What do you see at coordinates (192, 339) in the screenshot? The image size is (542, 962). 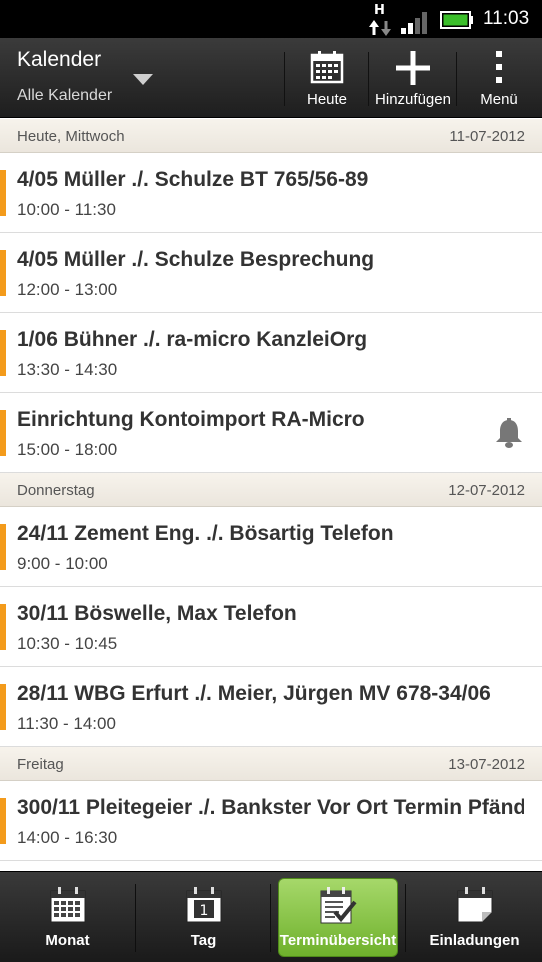 I see `event-title: 1/06 Bühner ./. ra-micro KanzleiOrg` at bounding box center [192, 339].